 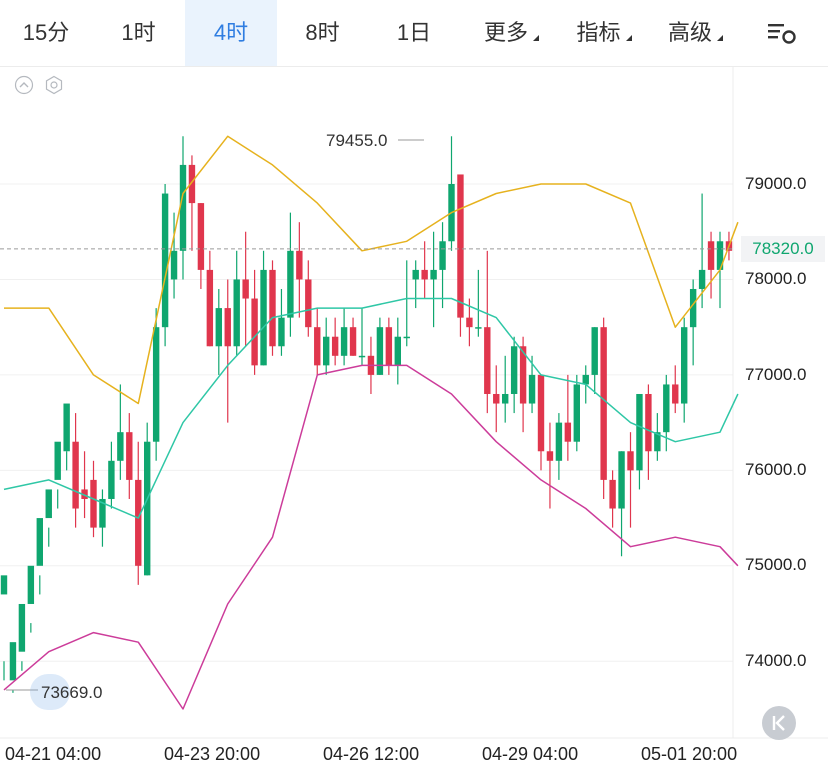 What do you see at coordinates (53, 754) in the screenshot?
I see `x-tick-label: 04-21 04:00` at bounding box center [53, 754].